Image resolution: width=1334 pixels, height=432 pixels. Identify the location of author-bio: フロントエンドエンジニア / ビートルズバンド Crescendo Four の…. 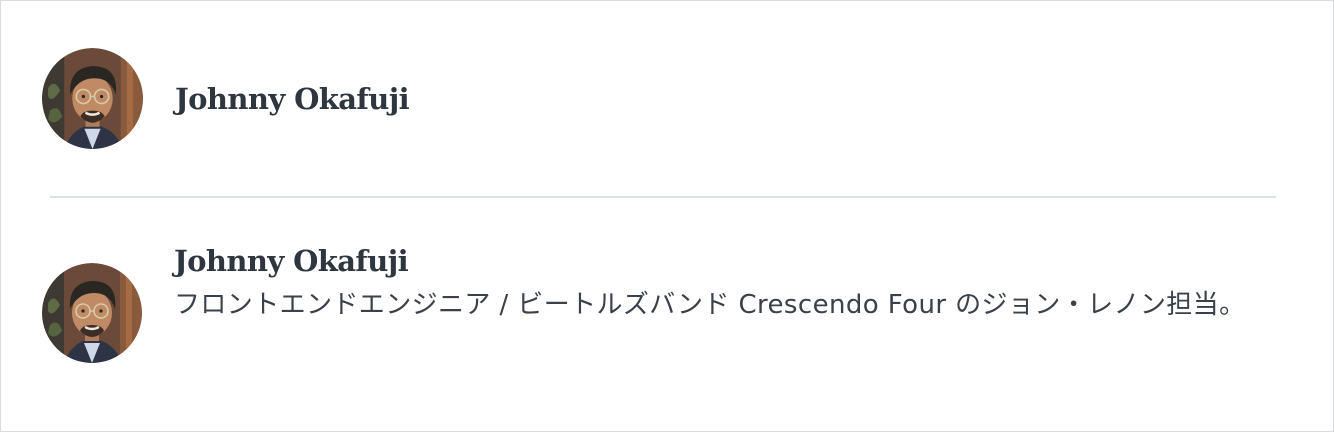
(710, 305).